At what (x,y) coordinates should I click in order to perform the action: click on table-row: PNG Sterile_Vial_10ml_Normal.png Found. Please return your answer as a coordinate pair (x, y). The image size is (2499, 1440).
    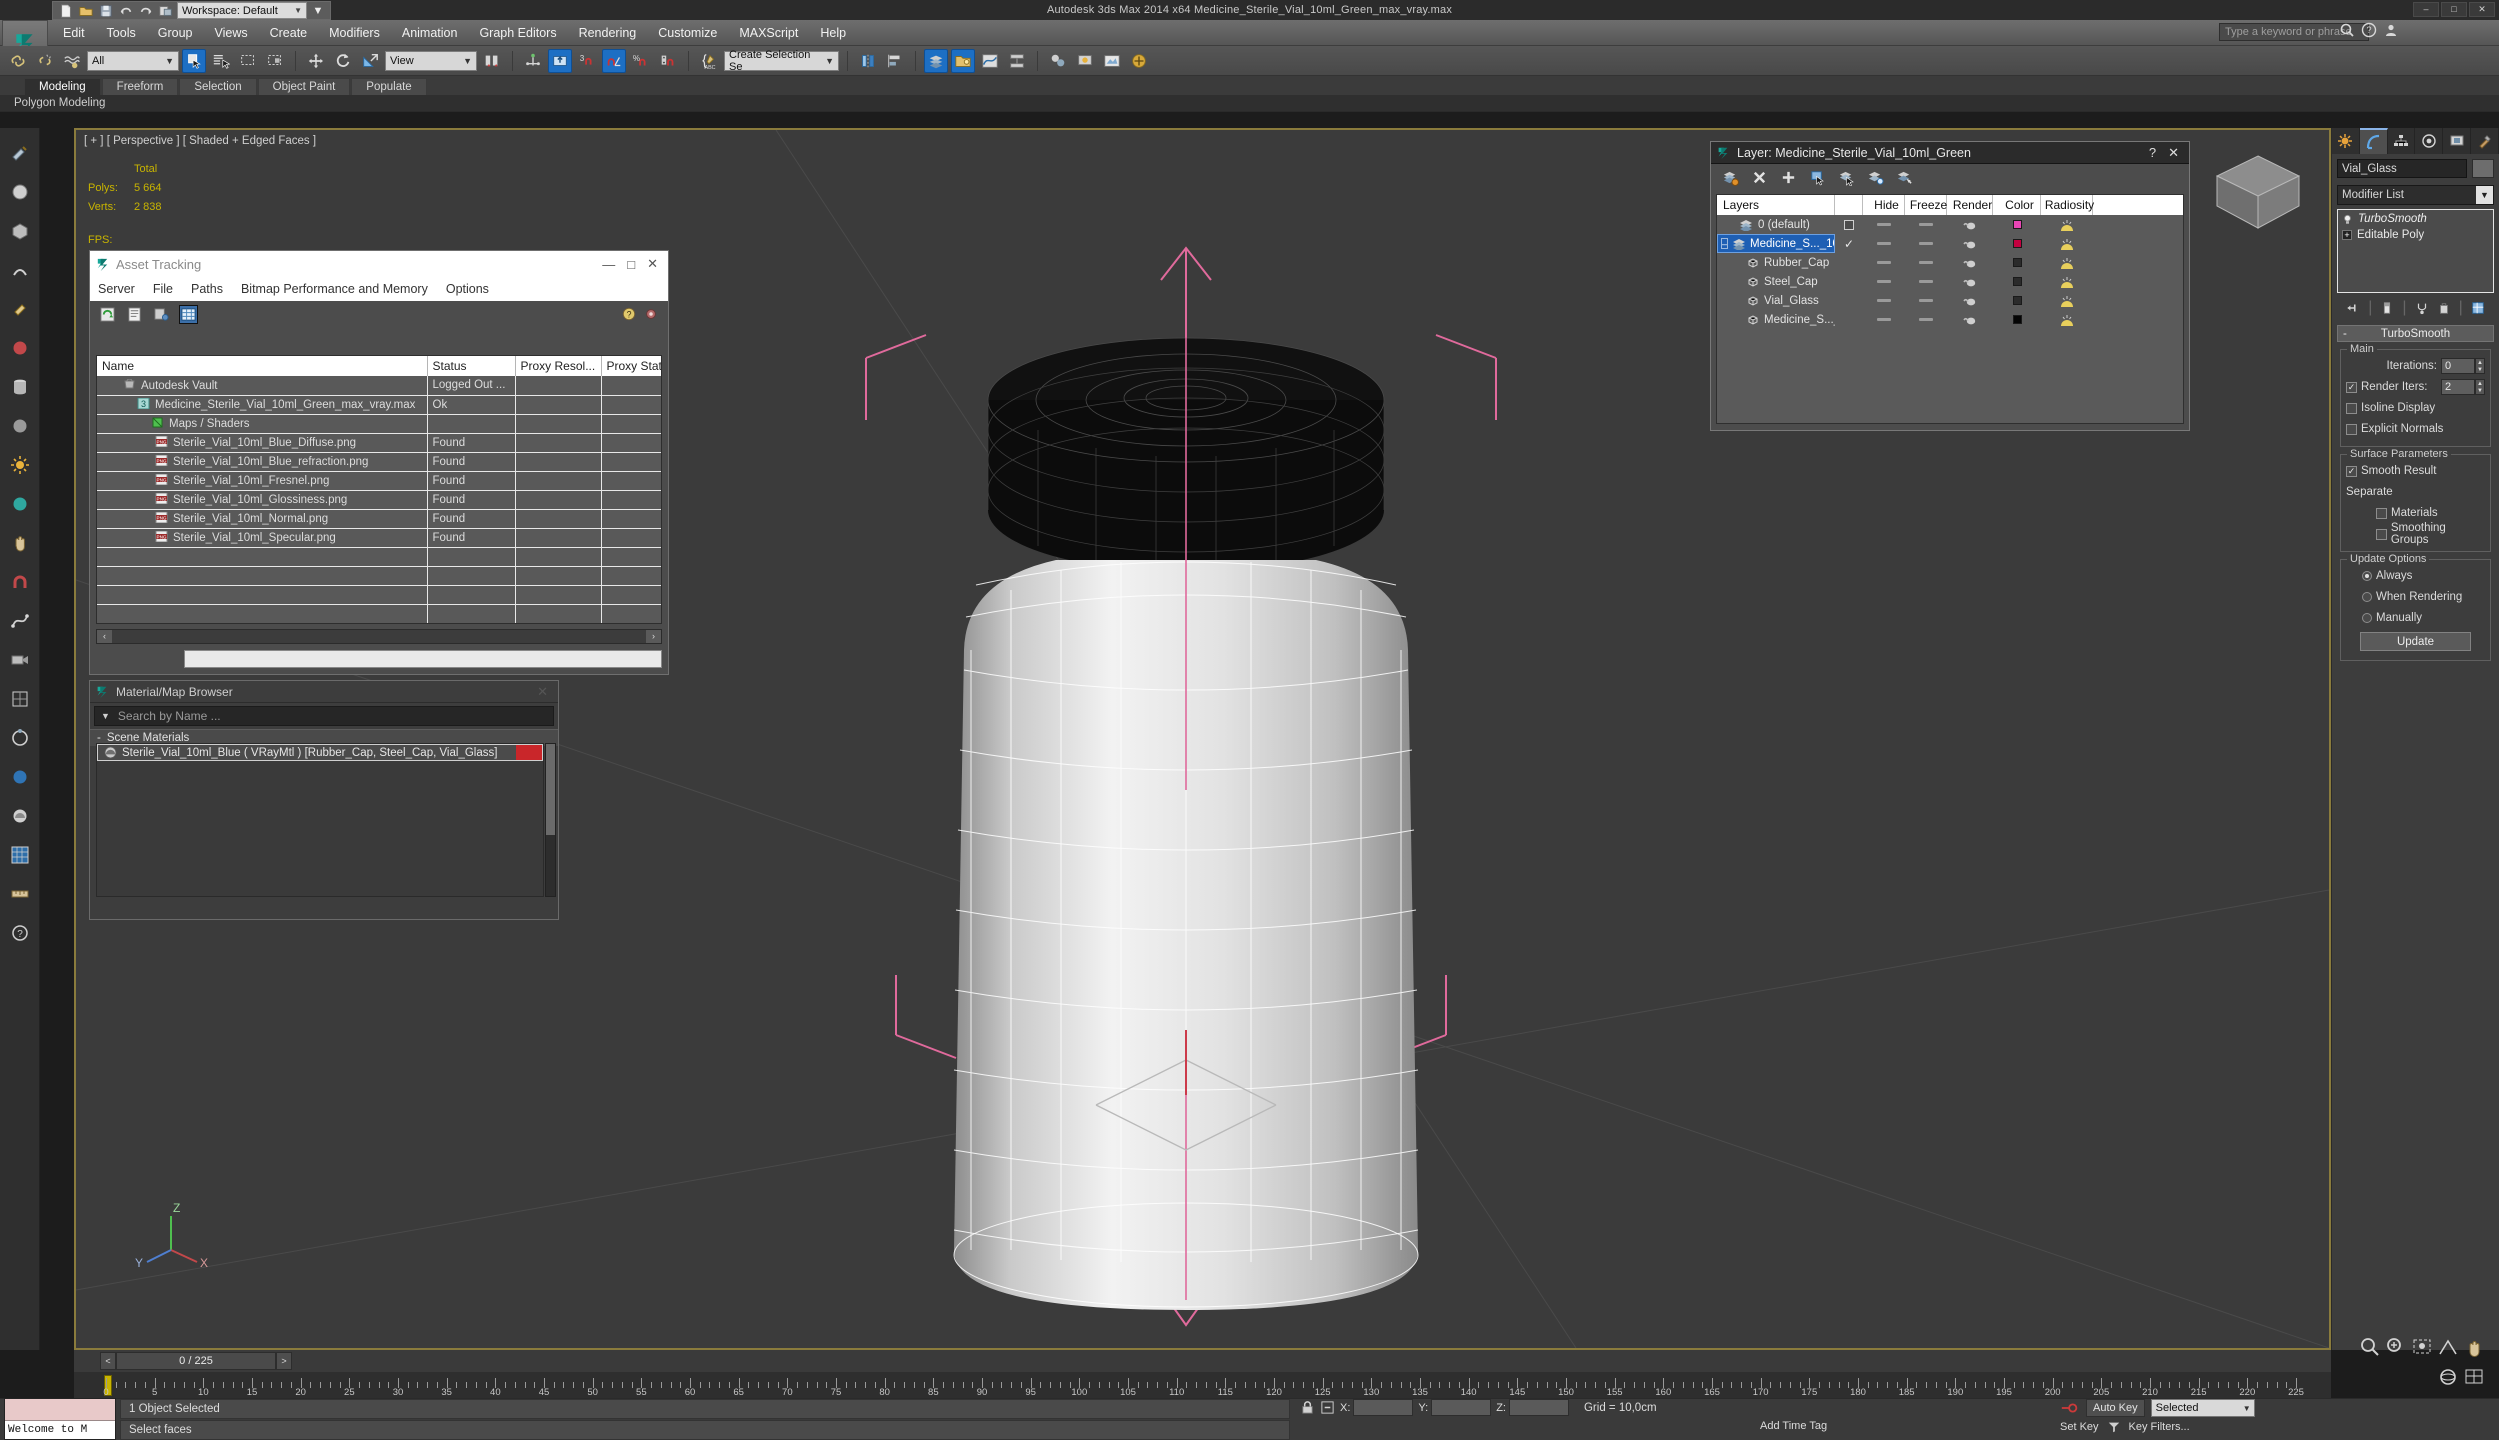
    Looking at the image, I should click on (379, 519).